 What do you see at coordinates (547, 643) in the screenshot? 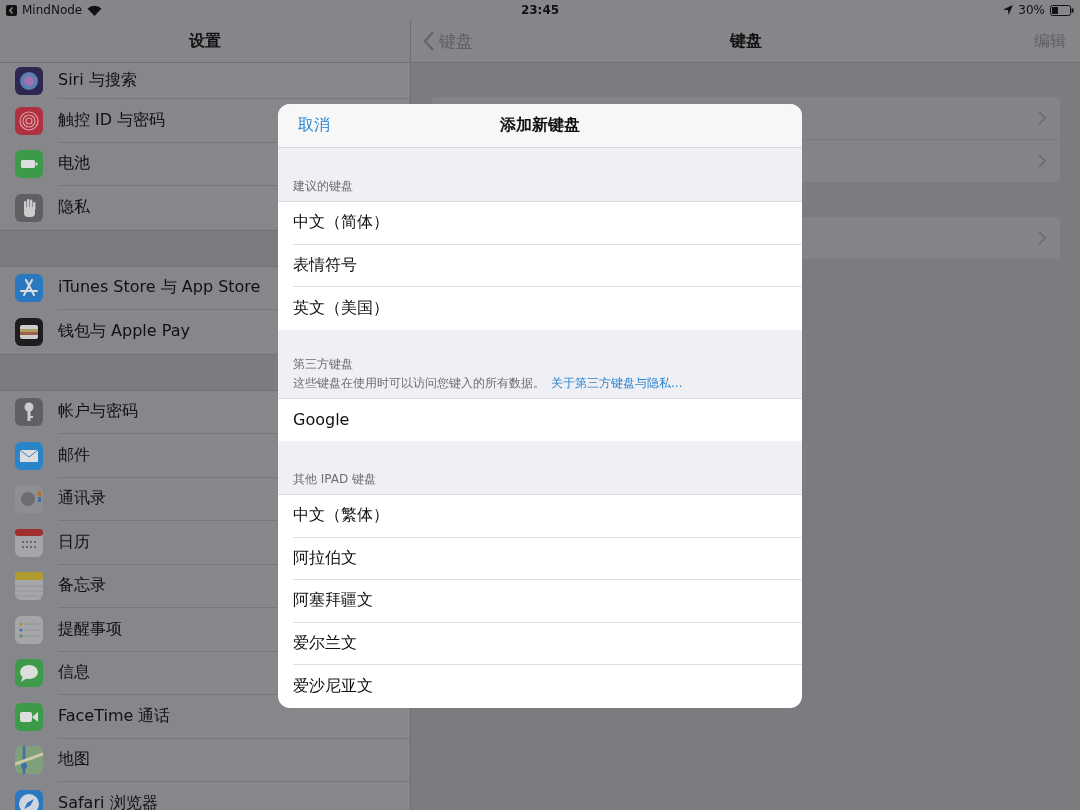
I see `keyboard-option: 爱尔兰文` at bounding box center [547, 643].